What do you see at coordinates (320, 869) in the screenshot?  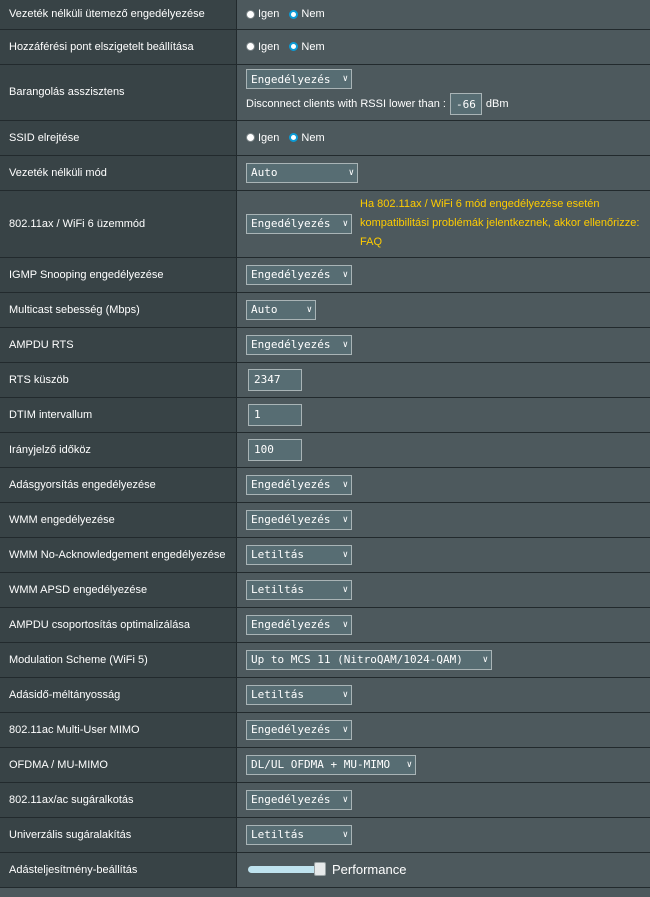 I see `slider-handle` at bounding box center [320, 869].